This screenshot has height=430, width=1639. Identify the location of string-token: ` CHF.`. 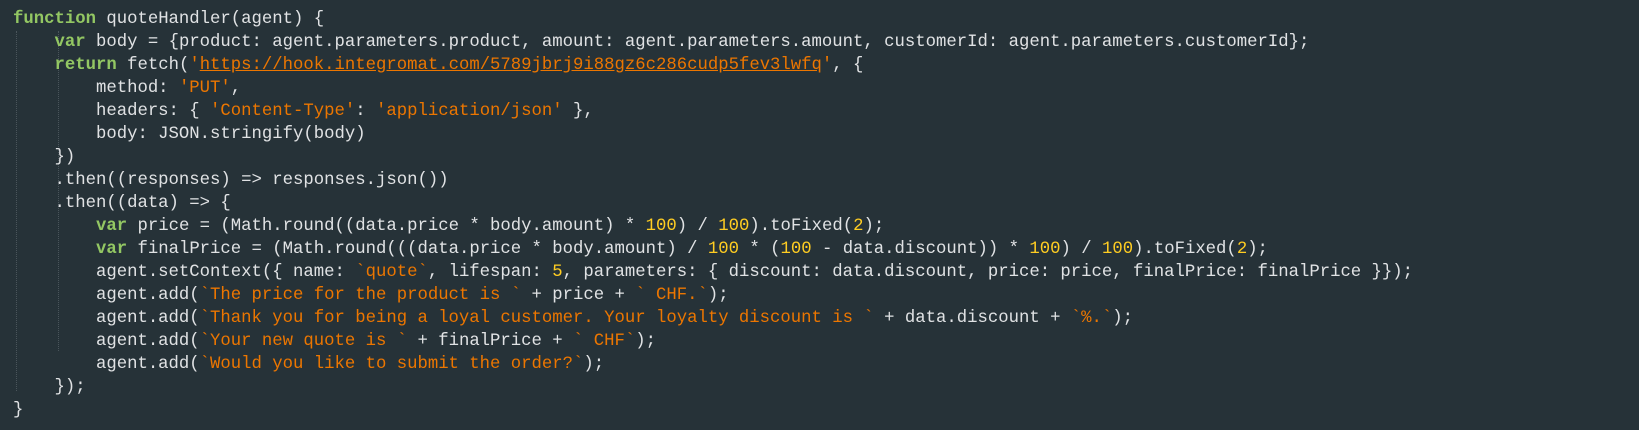
(671, 295).